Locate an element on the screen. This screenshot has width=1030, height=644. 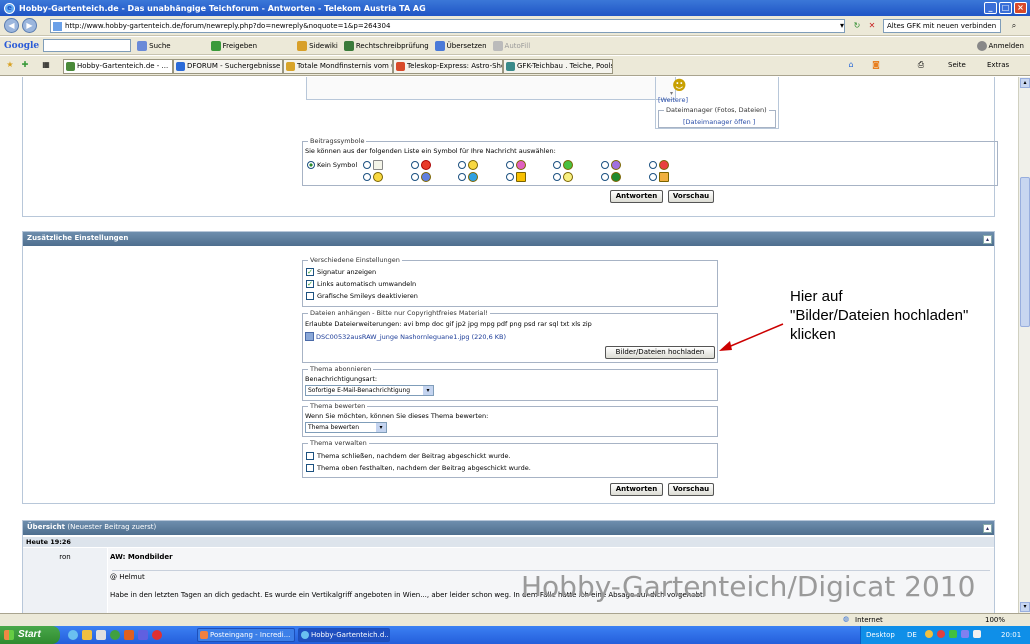
radio-no-icon is located at coordinates (311, 165).